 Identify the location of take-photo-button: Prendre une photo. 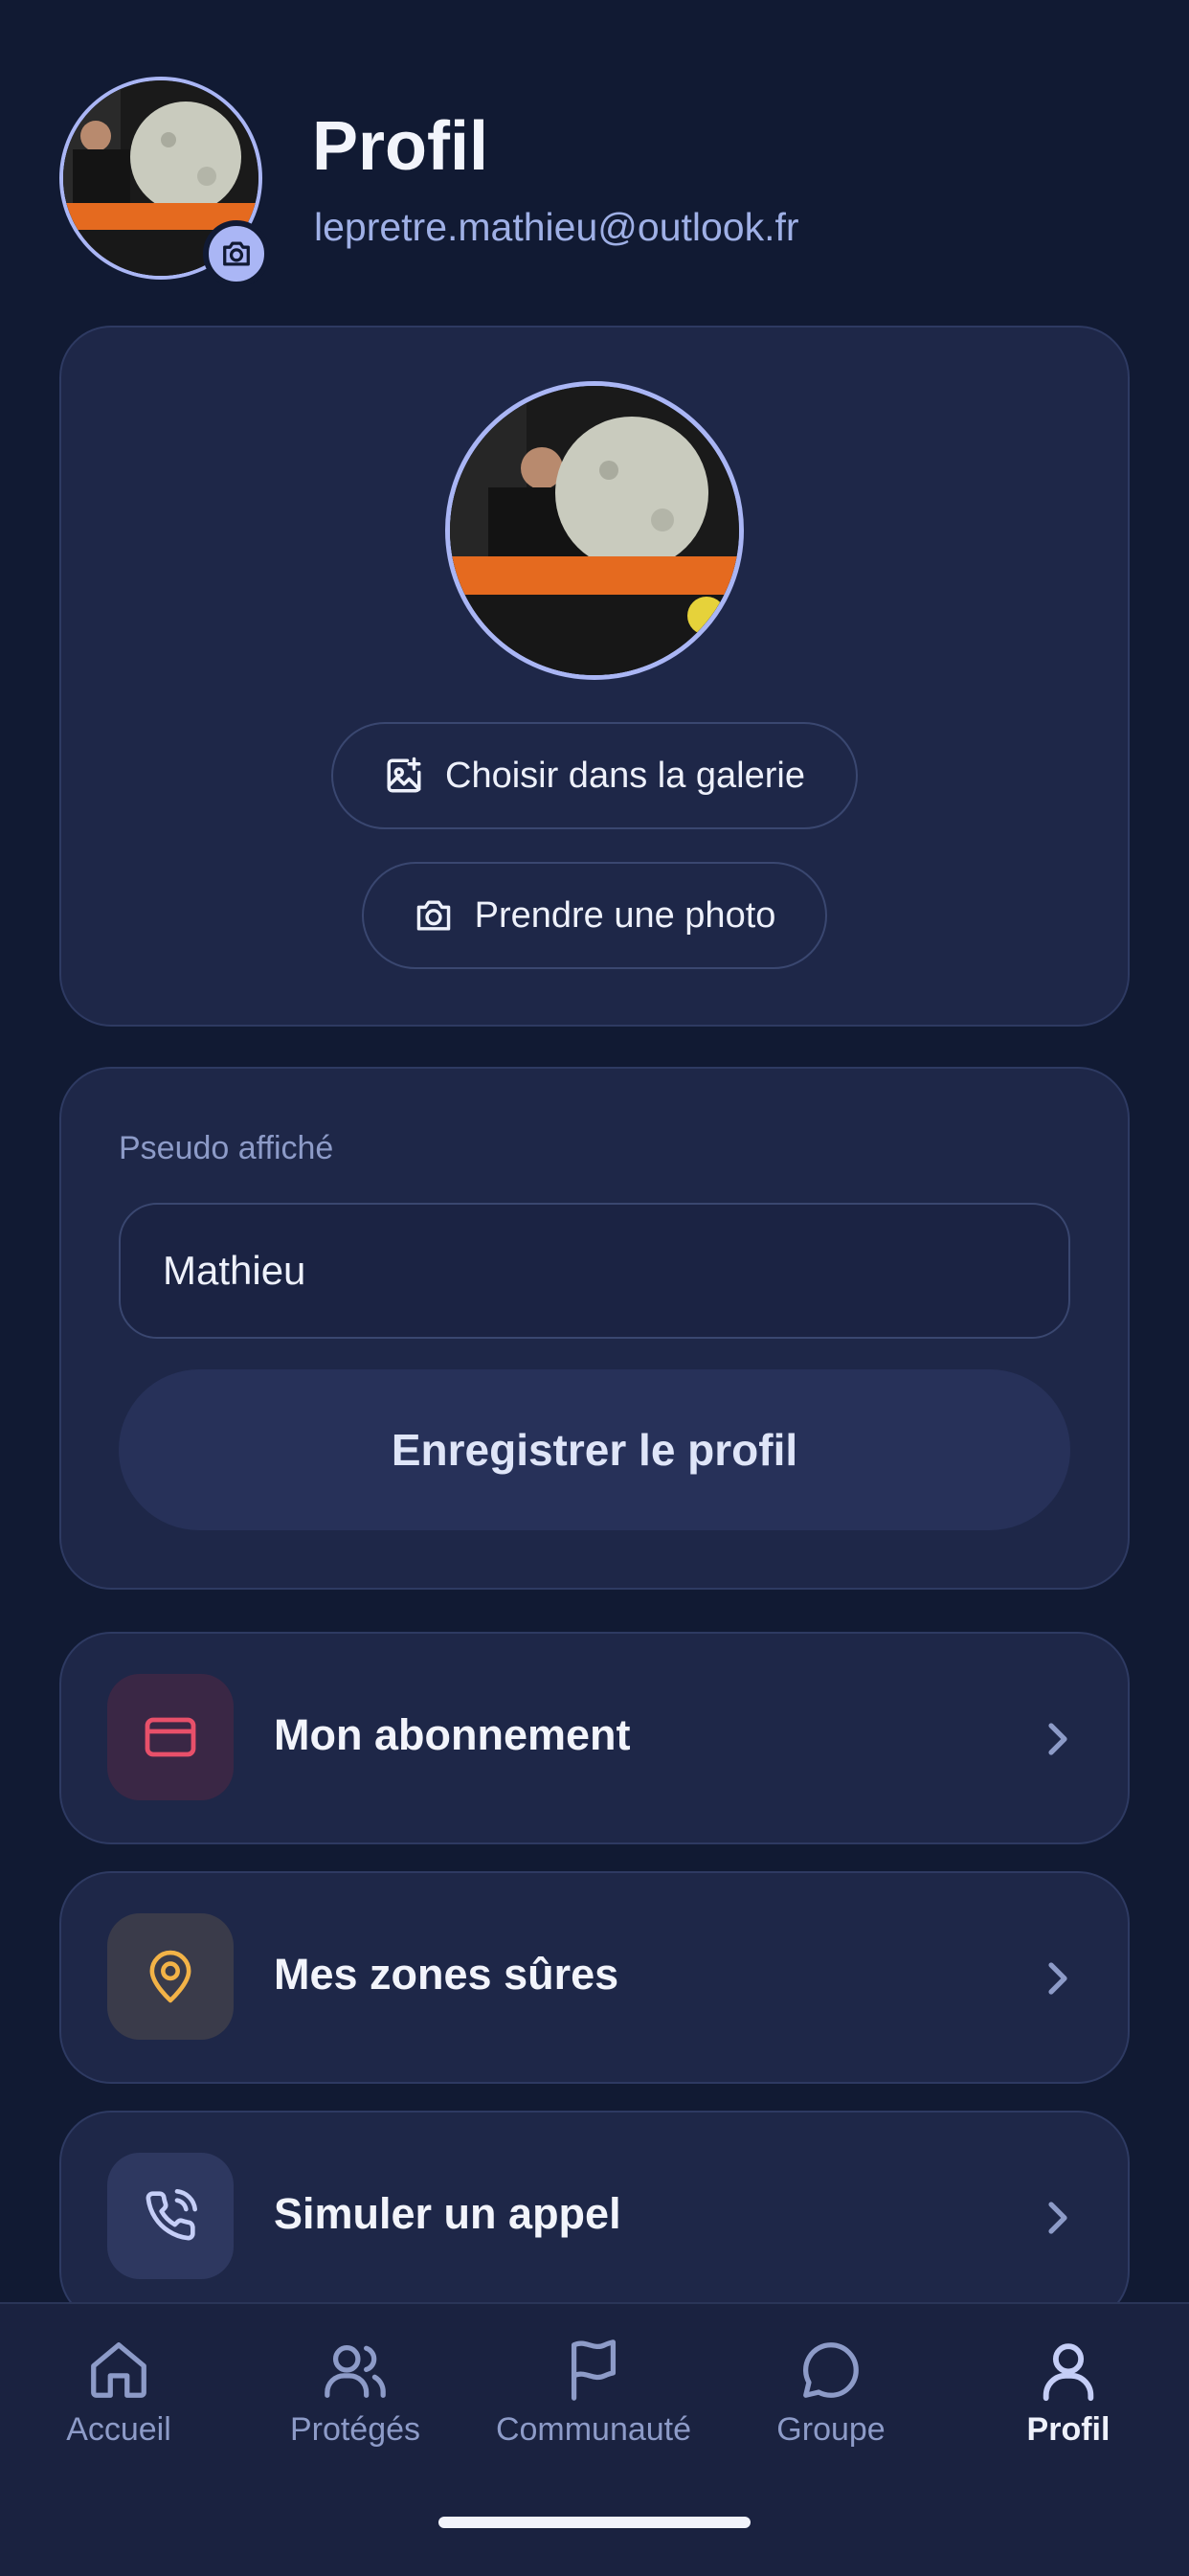
(594, 915).